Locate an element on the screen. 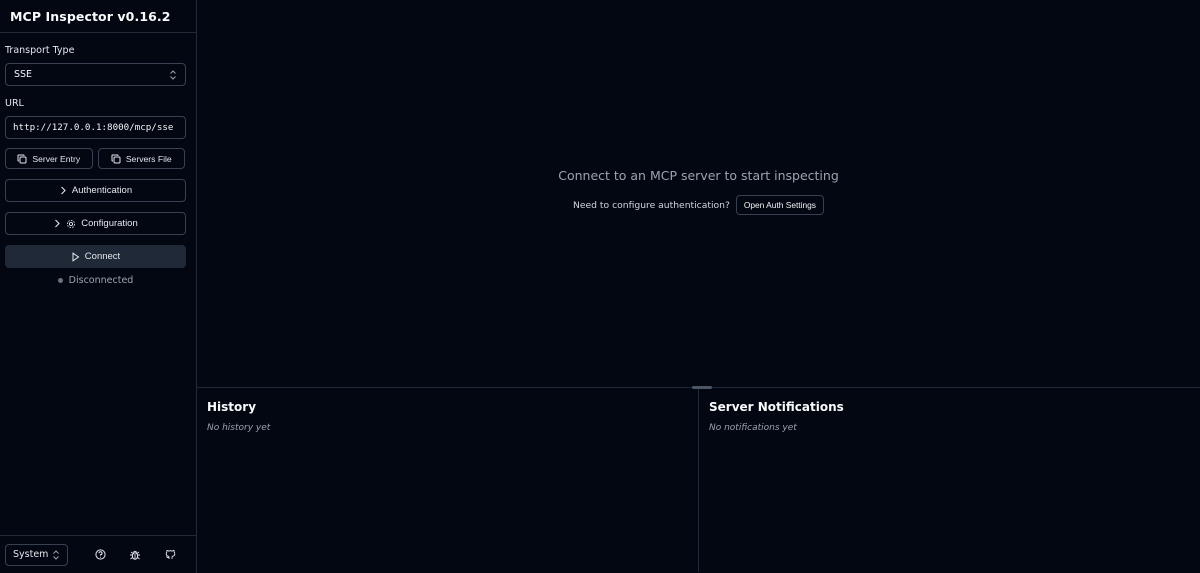  gear-icon is located at coordinates (71, 224).